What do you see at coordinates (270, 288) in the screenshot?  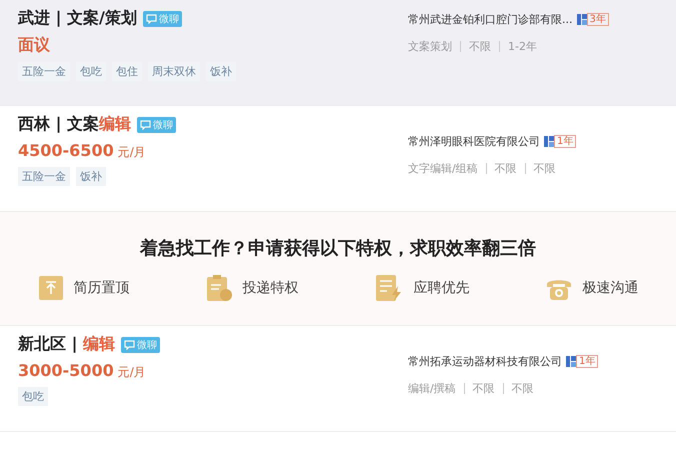 I see `perk-label: 投递特权` at bounding box center [270, 288].